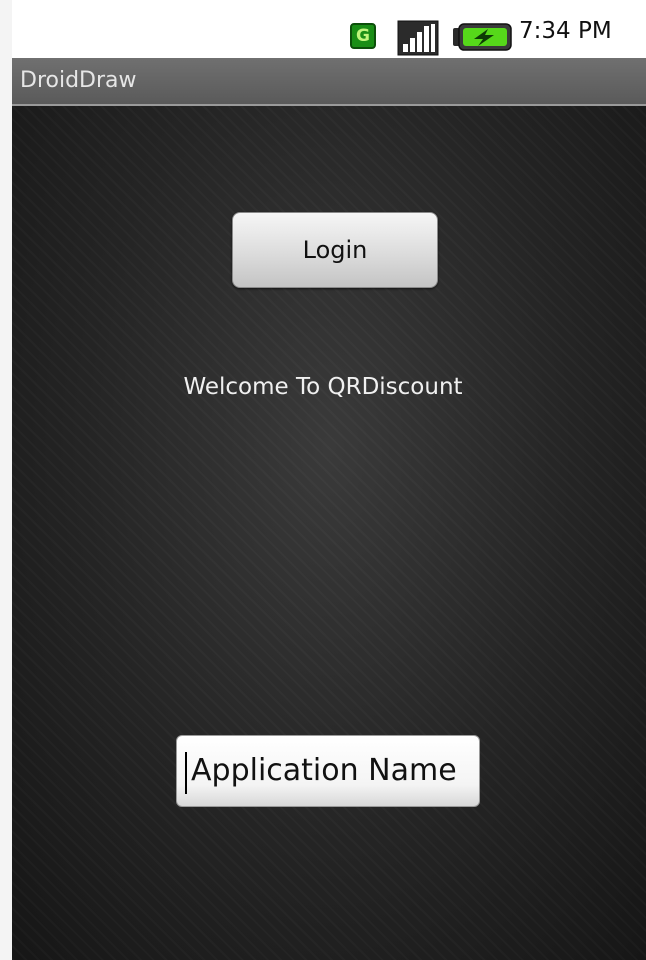 The width and height of the screenshot is (646, 960). I want to click on login-button: Login, so click(335, 250).